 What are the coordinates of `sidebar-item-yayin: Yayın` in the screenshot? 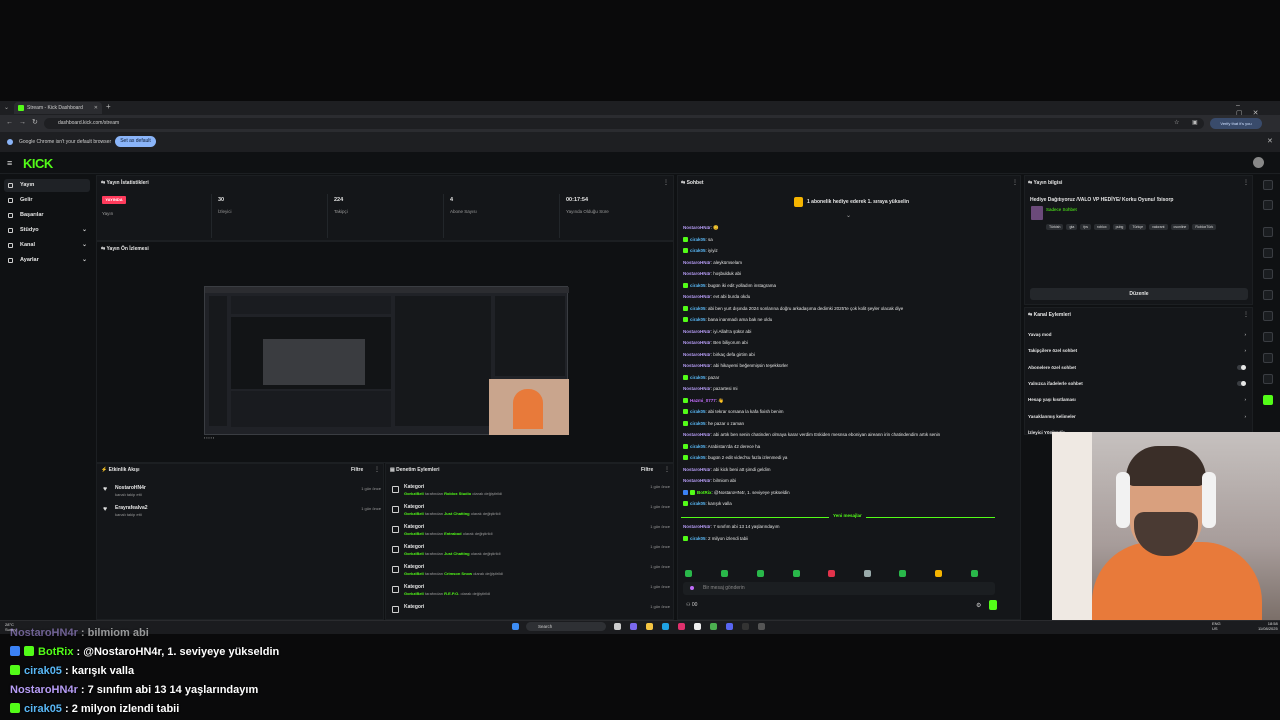 It's located at (47, 185).